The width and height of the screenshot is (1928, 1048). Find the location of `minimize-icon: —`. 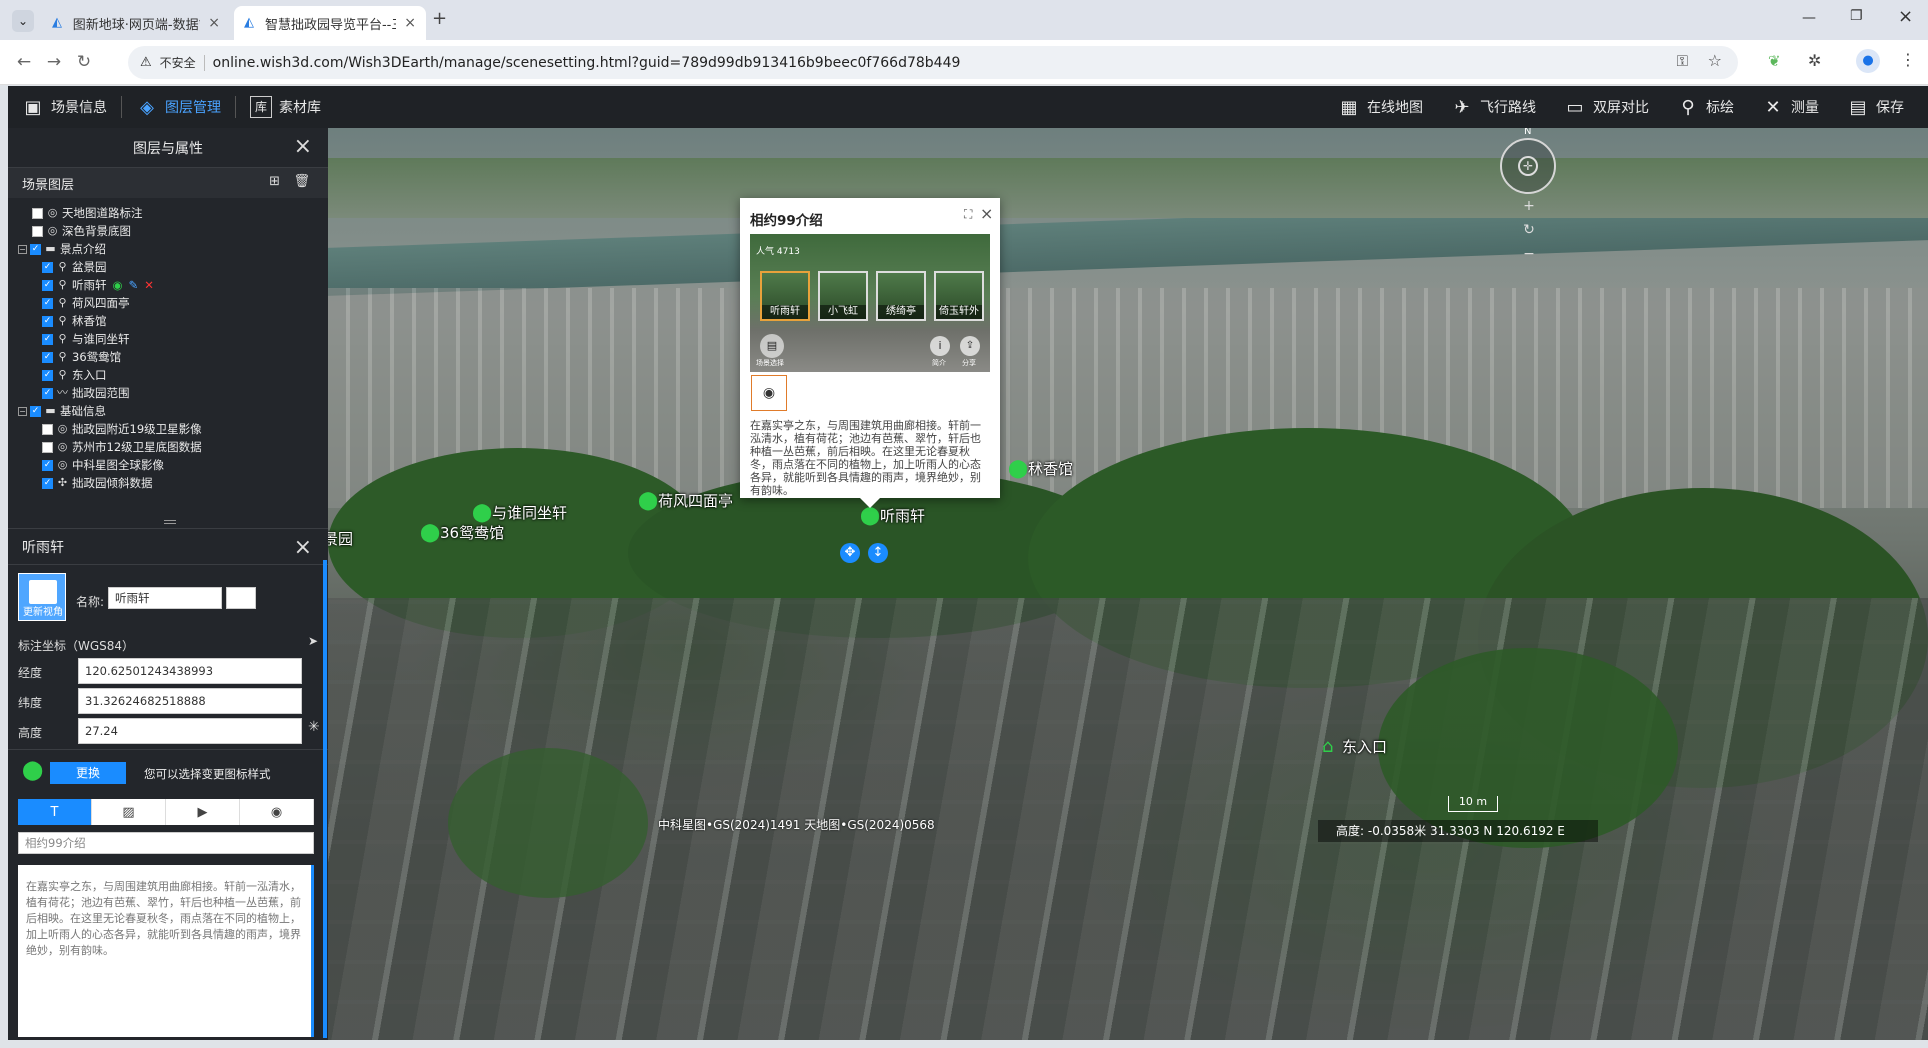

minimize-icon: — is located at coordinates (1809, 18).